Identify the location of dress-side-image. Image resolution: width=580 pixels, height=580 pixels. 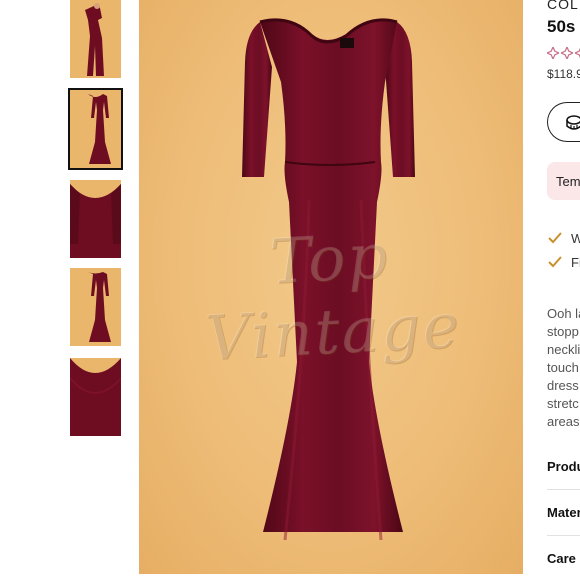
(95, 39).